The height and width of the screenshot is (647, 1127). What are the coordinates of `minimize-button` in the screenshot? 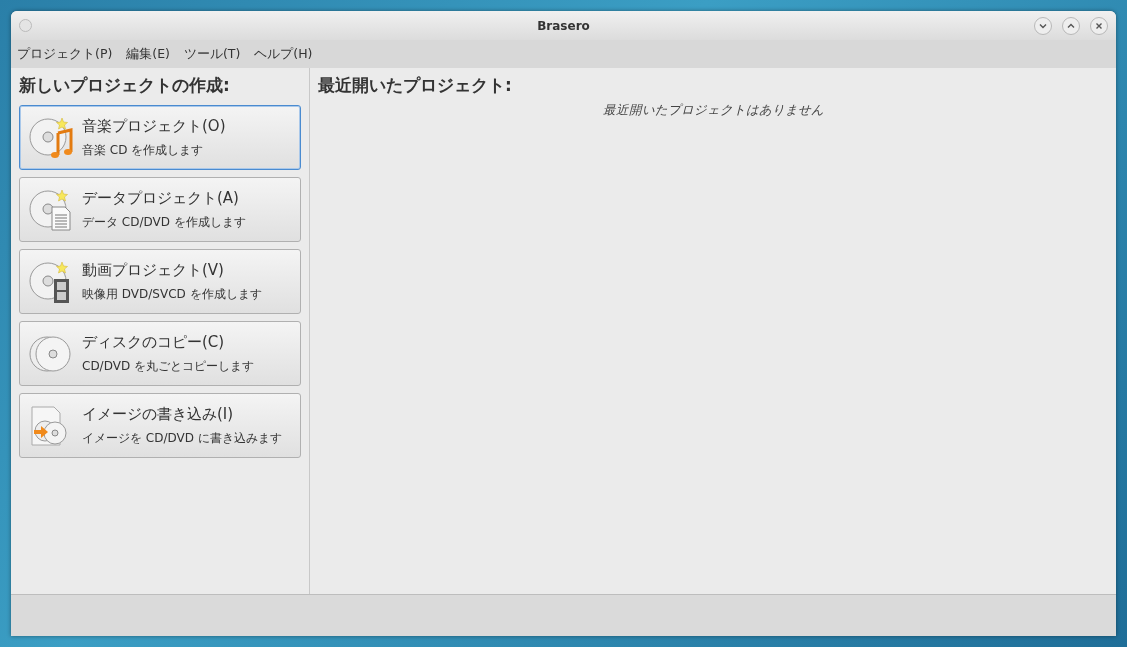 It's located at (1043, 25).